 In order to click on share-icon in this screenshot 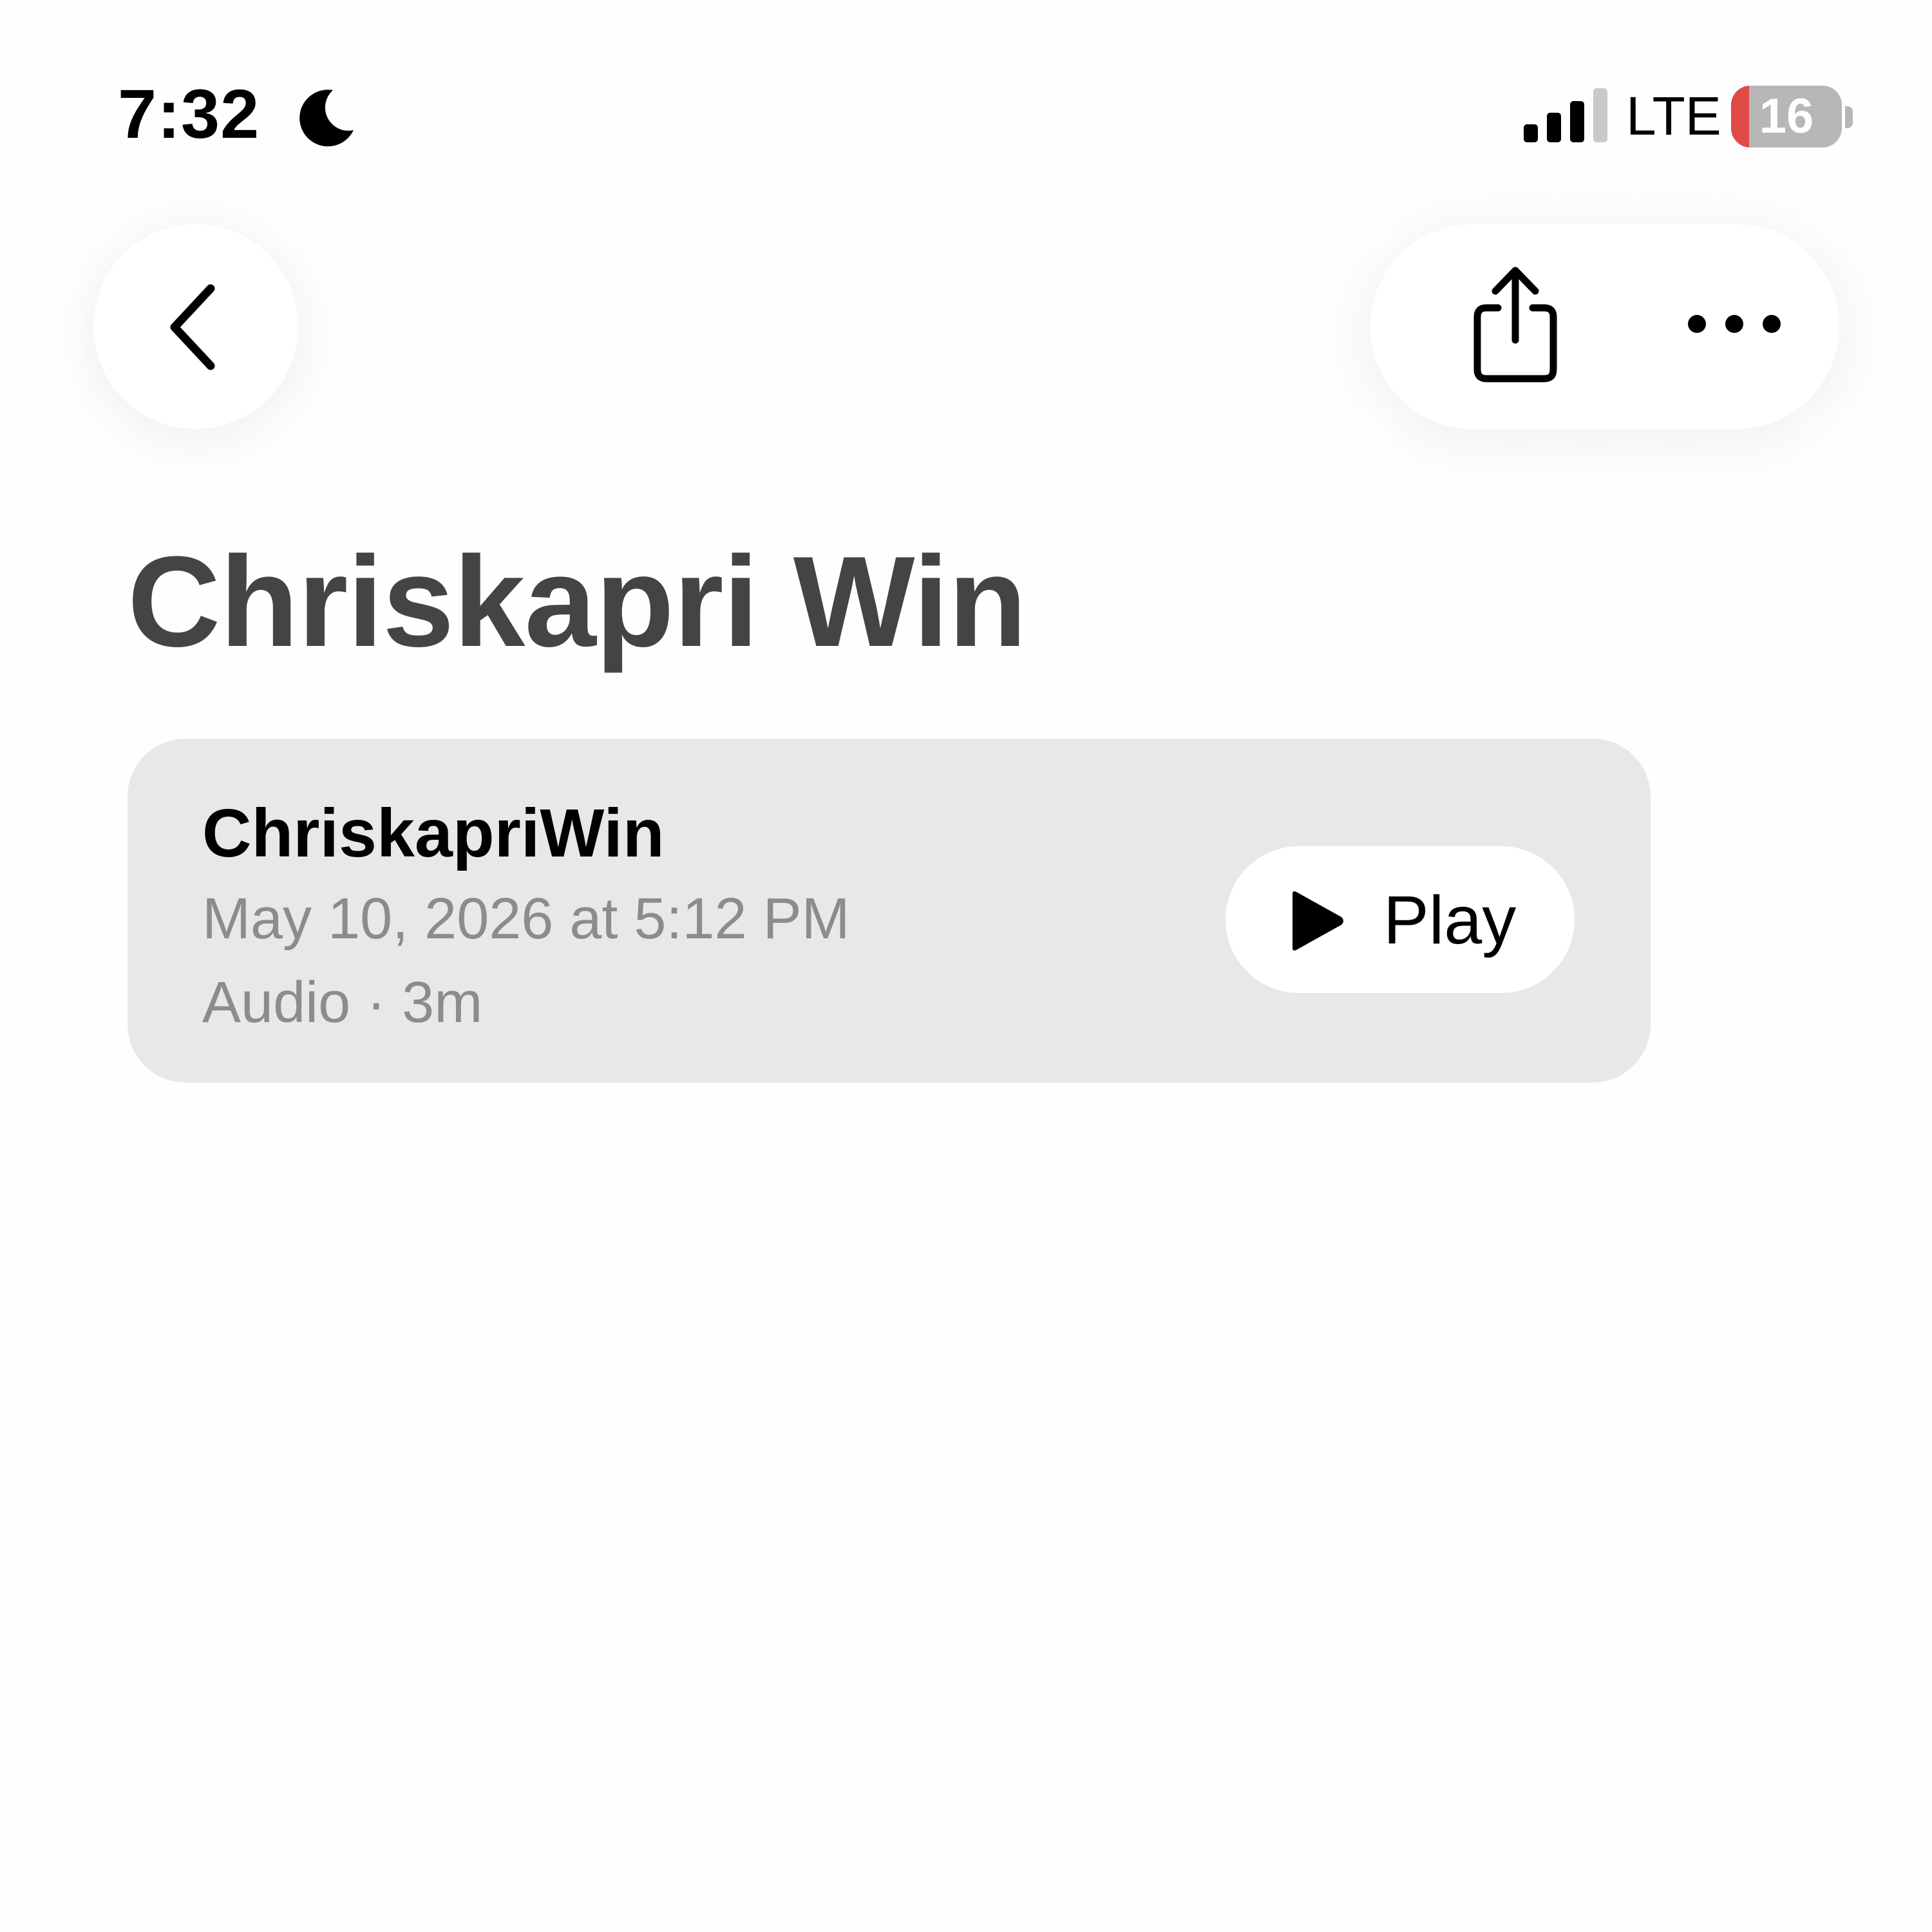, I will do `click(1515, 325)`.